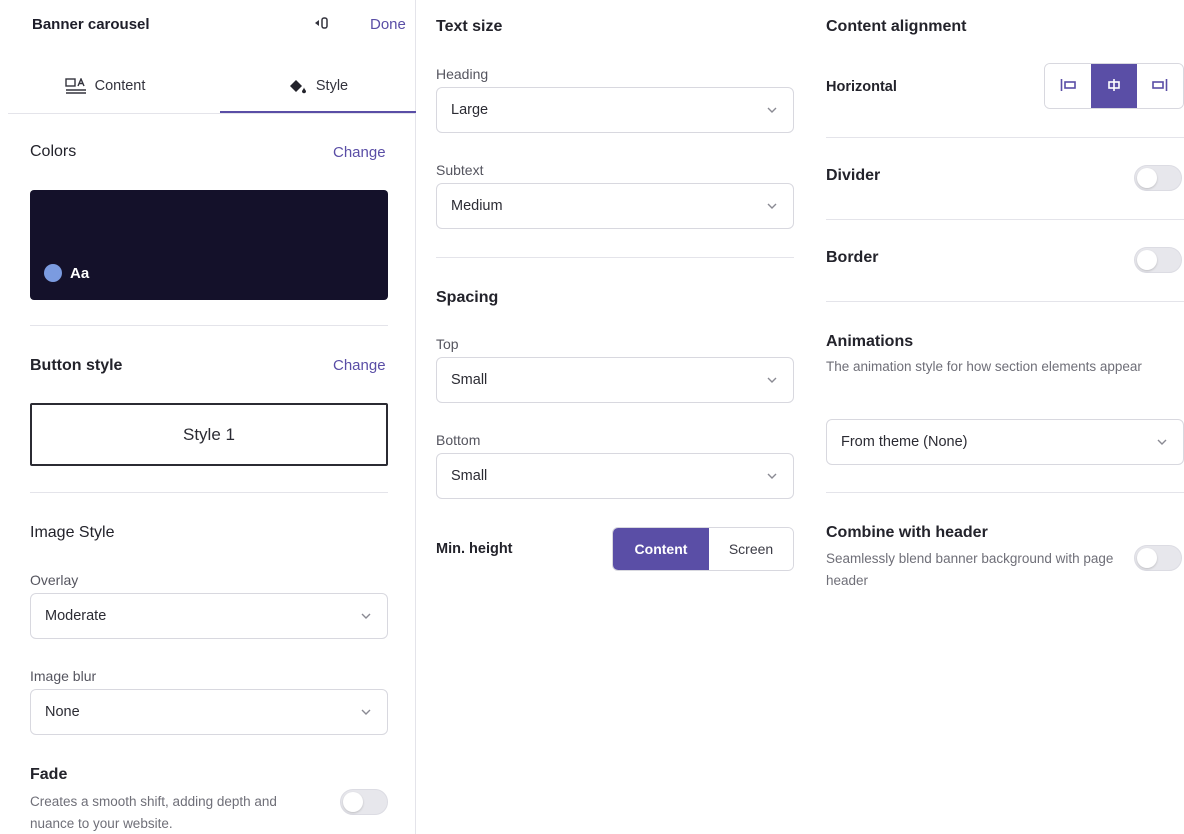  I want to click on back-panel-icon, so click(322, 25).